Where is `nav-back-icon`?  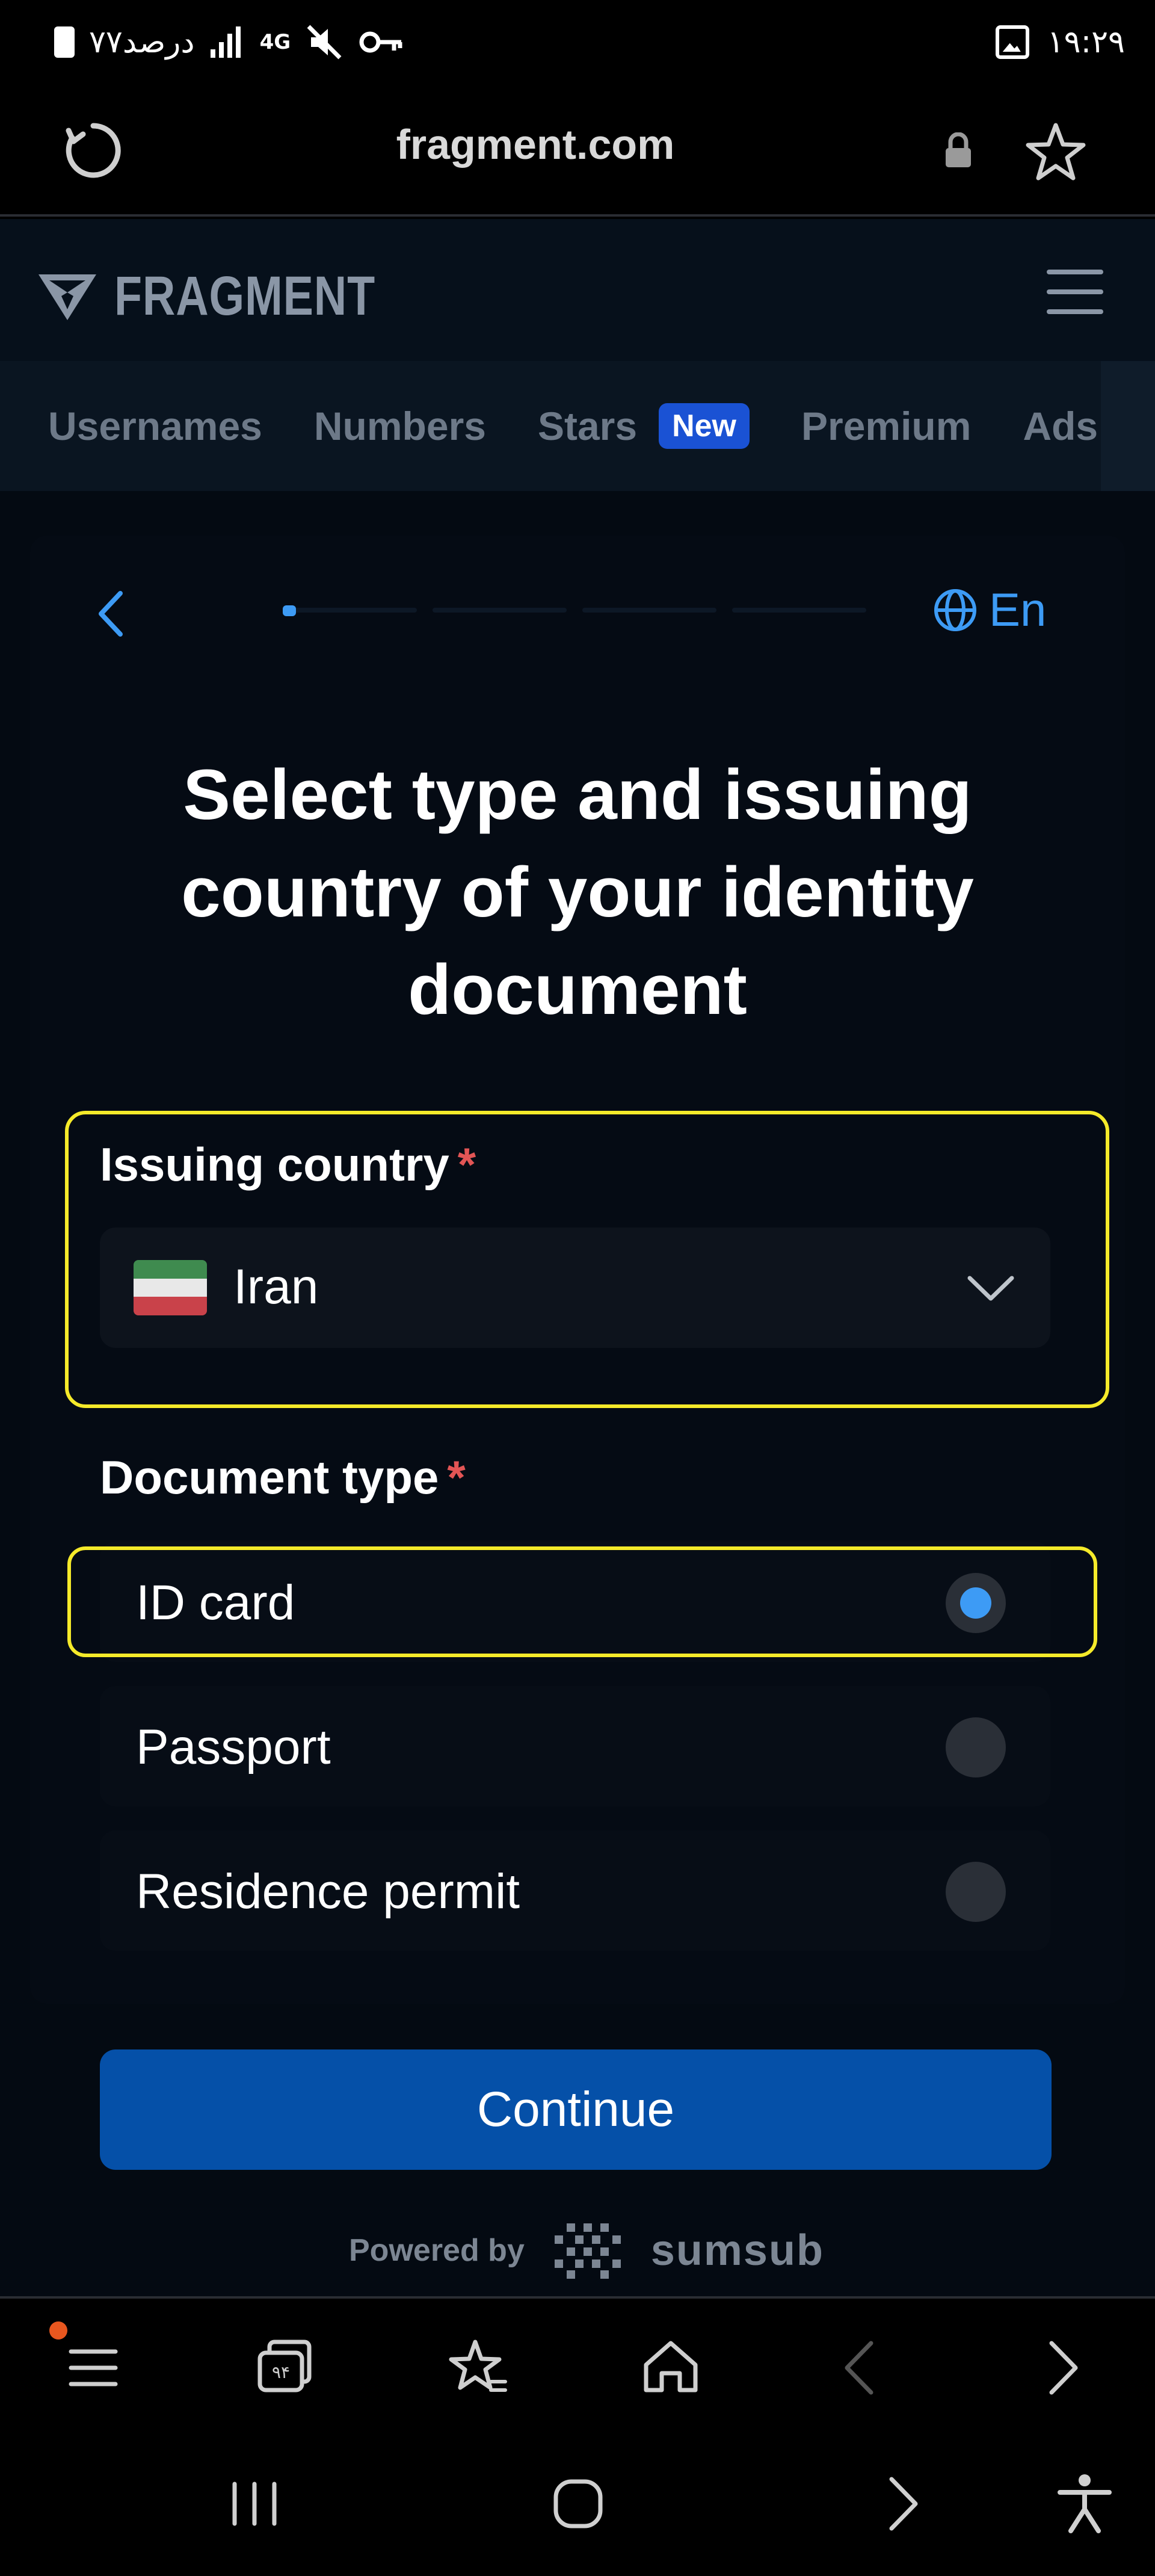 nav-back-icon is located at coordinates (902, 2504).